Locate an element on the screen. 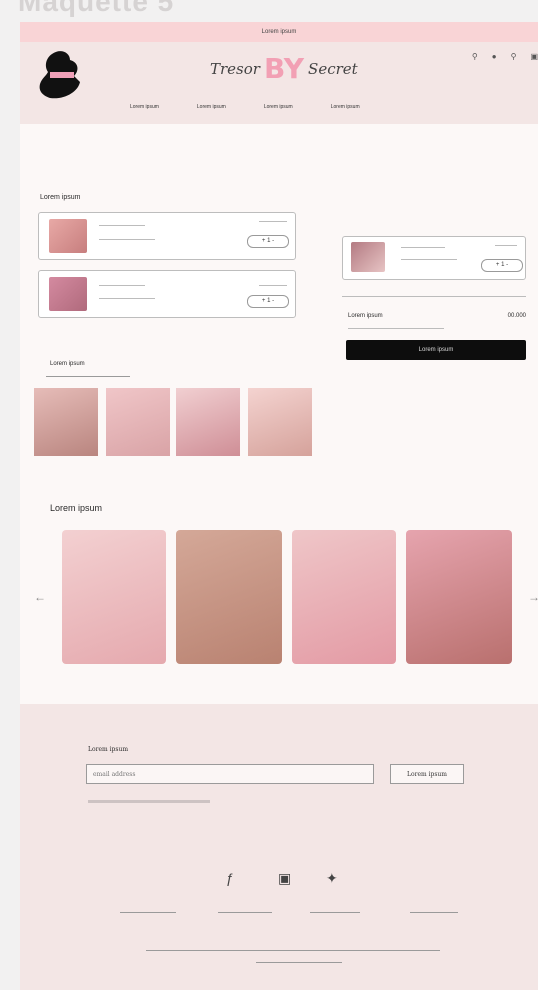 The height and width of the screenshot is (990, 538). bag-icon: ▣ is located at coordinates (534, 56).